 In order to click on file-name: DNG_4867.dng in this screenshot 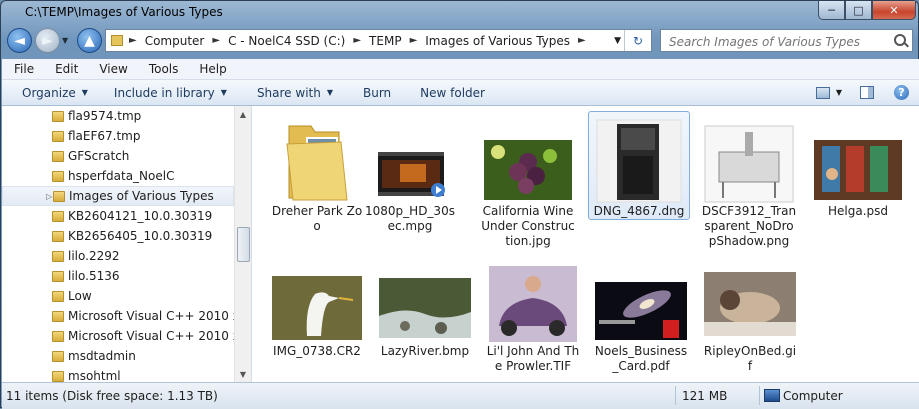, I will do `click(639, 211)`.